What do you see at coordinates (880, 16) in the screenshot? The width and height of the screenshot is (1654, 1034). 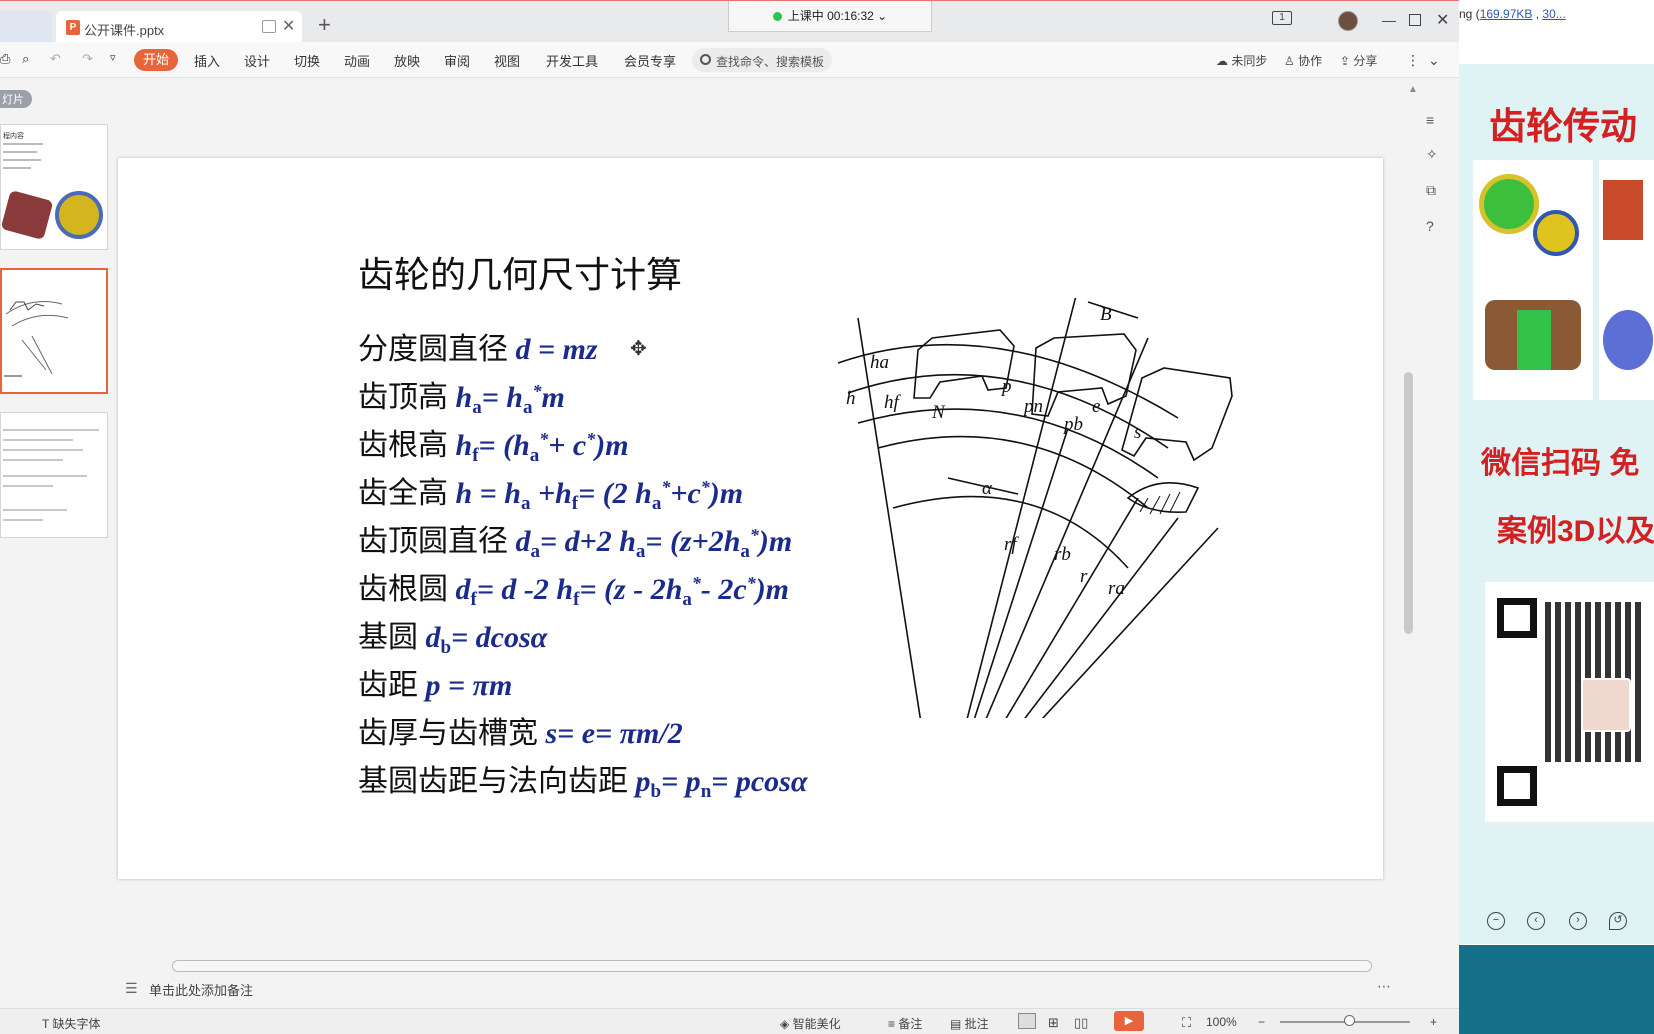 I see `chevron-down-icon: ⌄` at bounding box center [880, 16].